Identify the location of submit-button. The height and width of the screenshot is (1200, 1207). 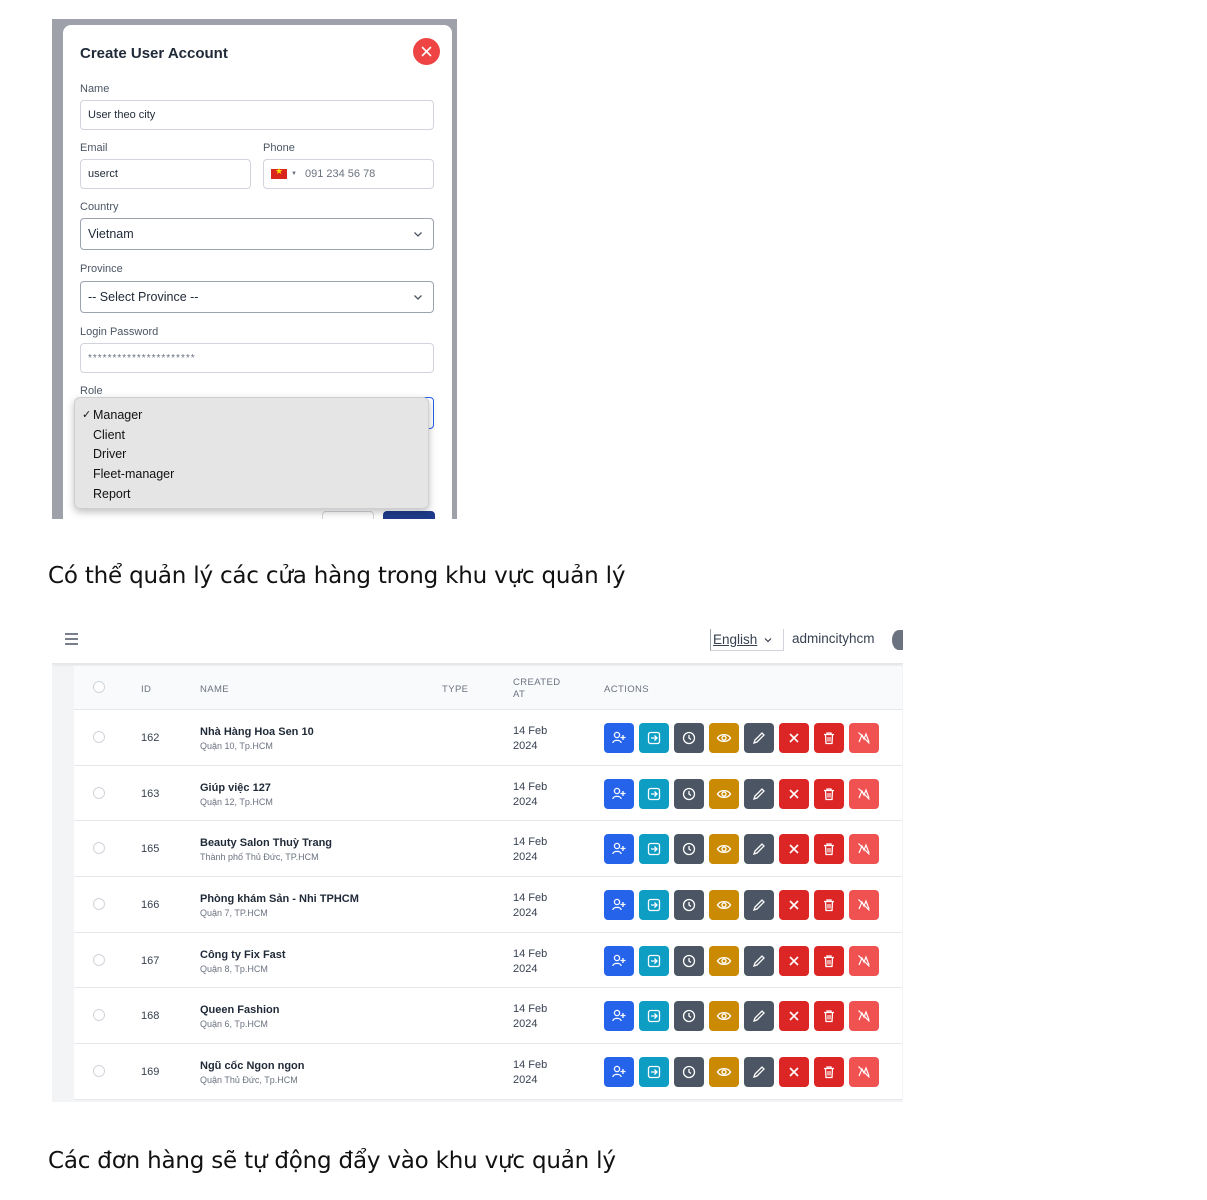
(409, 515).